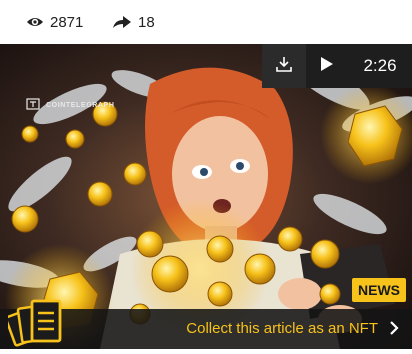 The width and height of the screenshot is (412, 354). I want to click on play-button, so click(327, 66).